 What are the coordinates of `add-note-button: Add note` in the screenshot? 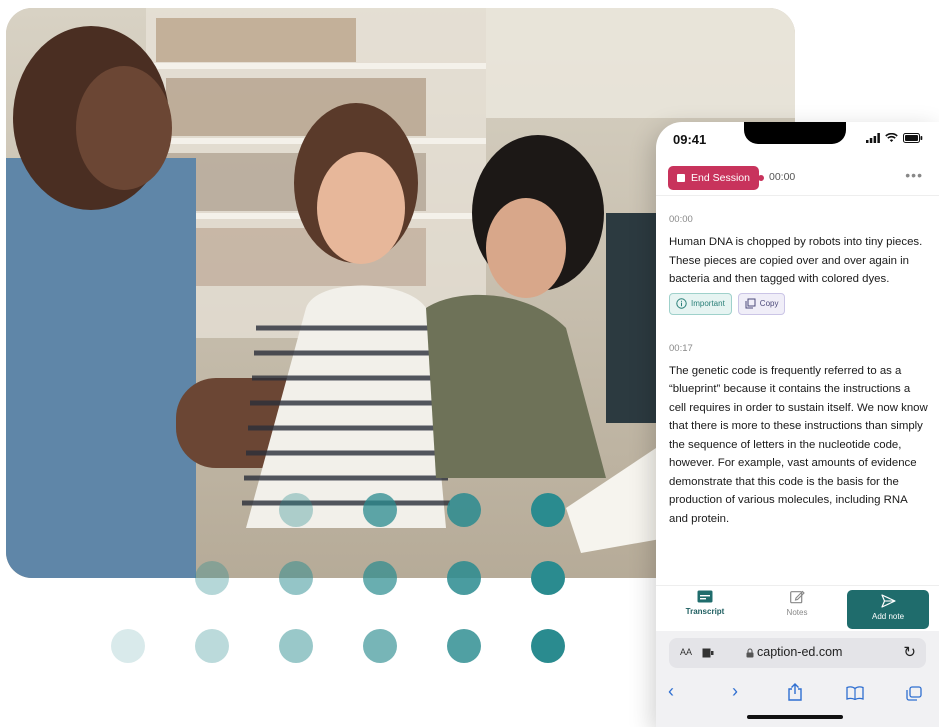 It's located at (888, 609).